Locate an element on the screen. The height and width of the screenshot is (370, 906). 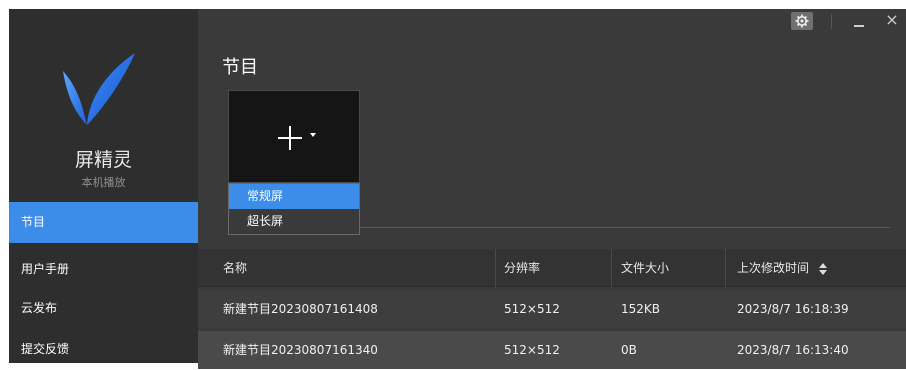
column-header-modified: 上次修改时间 is located at coordinates (782, 268).